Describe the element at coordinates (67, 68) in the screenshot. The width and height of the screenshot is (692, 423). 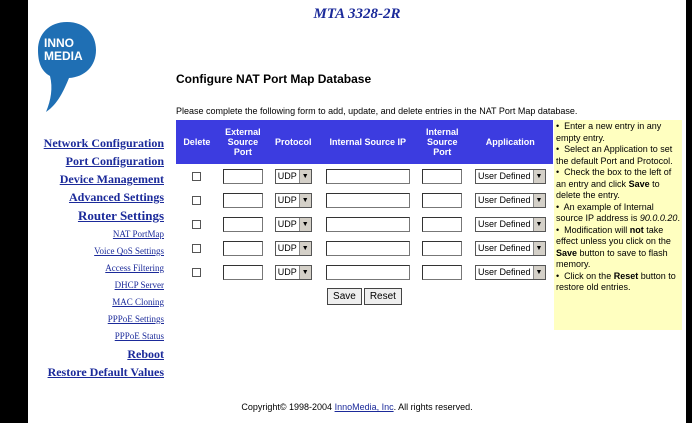
I see `innomedia-logo: INNO MEDIA ™` at that location.